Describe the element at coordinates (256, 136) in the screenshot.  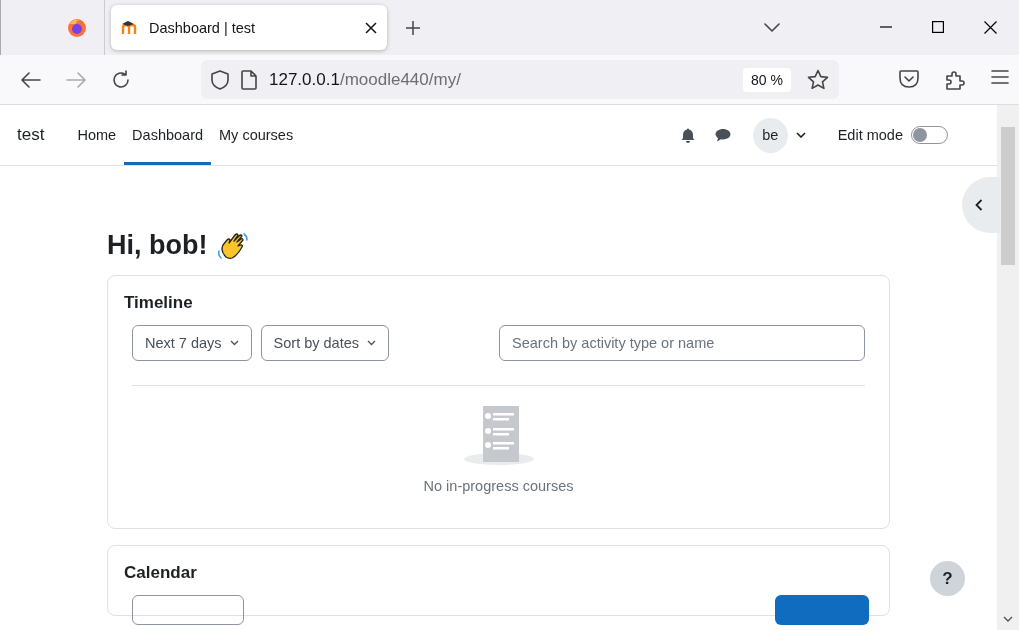
I see `nav-link: My courses` at that location.